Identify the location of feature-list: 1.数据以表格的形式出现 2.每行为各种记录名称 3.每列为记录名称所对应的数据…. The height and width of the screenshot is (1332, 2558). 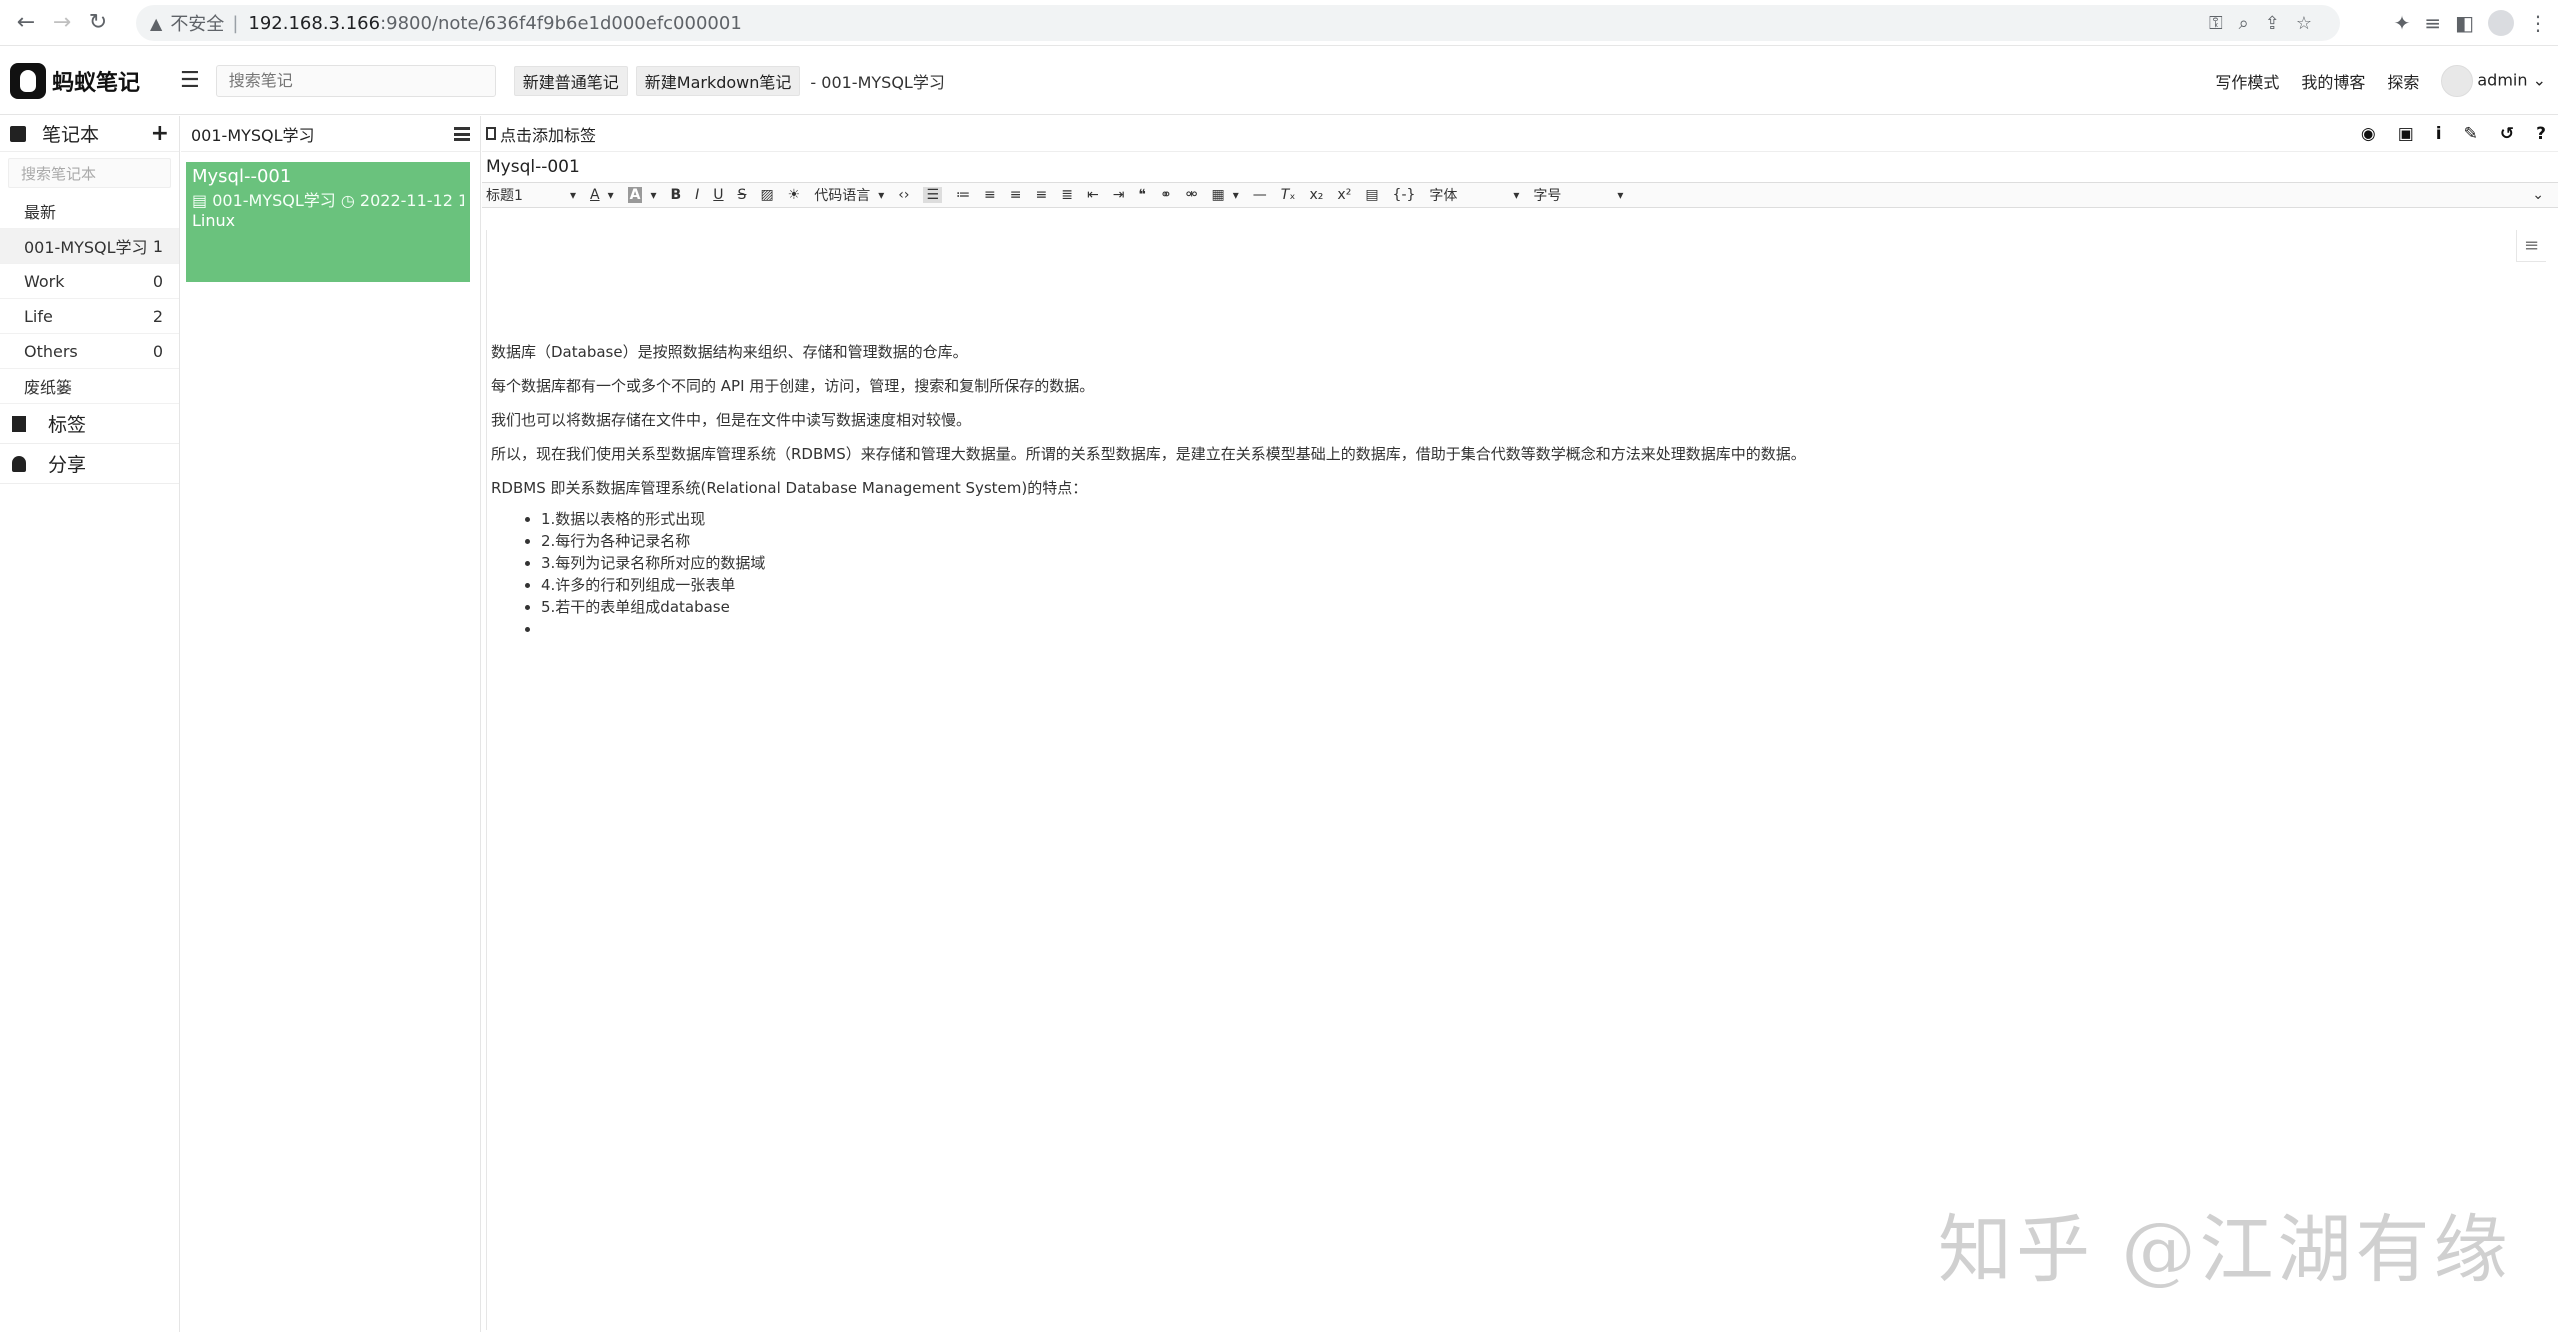
(1518, 574).